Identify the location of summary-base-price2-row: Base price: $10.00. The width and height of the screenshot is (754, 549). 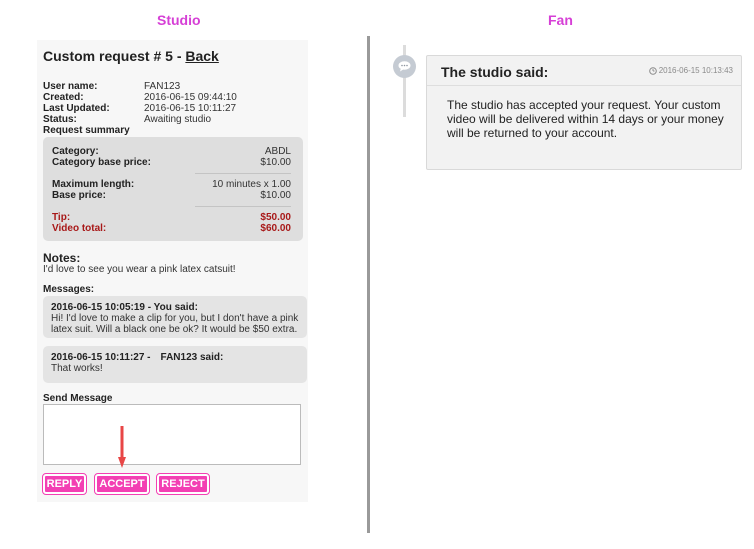
(171, 195).